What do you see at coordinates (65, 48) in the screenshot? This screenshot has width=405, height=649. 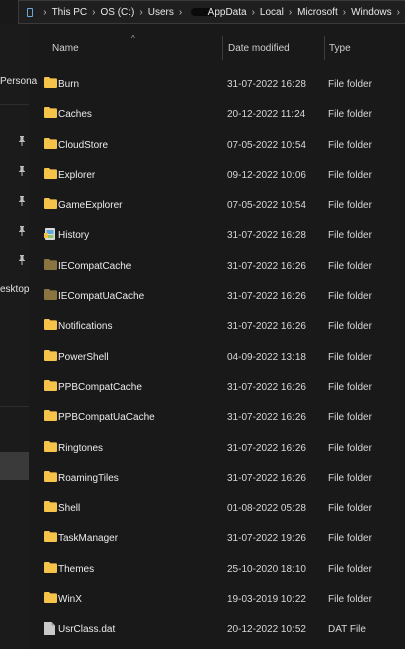 I see `column-name: Name` at bounding box center [65, 48].